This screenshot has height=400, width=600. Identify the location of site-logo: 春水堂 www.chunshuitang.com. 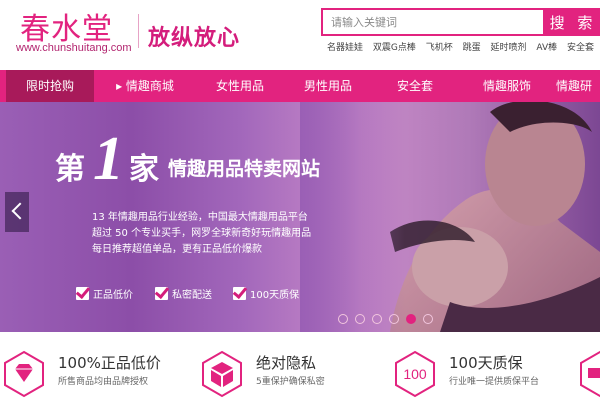
(81, 30).